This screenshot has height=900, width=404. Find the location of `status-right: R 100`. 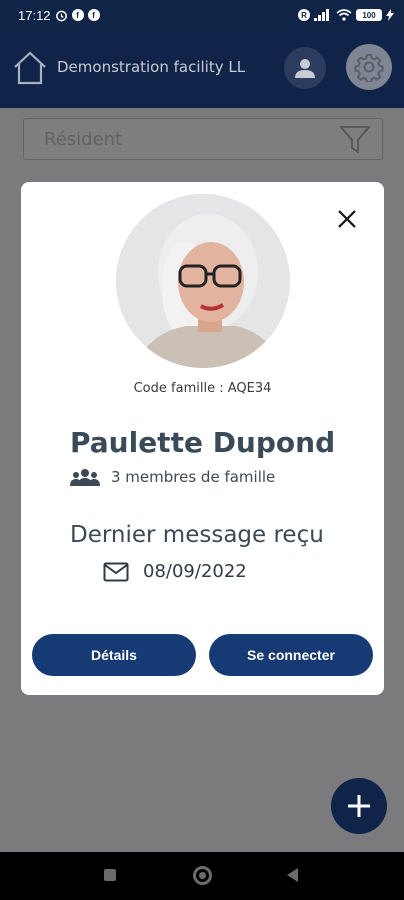

status-right: R 100 is located at coordinates (346, 15).